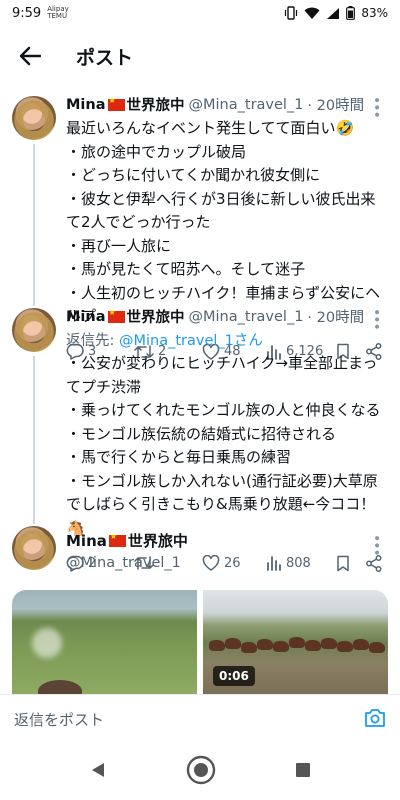 This screenshot has height=800, width=400. Describe the element at coordinates (291, 13) in the screenshot. I see `vibrate-icon` at that location.